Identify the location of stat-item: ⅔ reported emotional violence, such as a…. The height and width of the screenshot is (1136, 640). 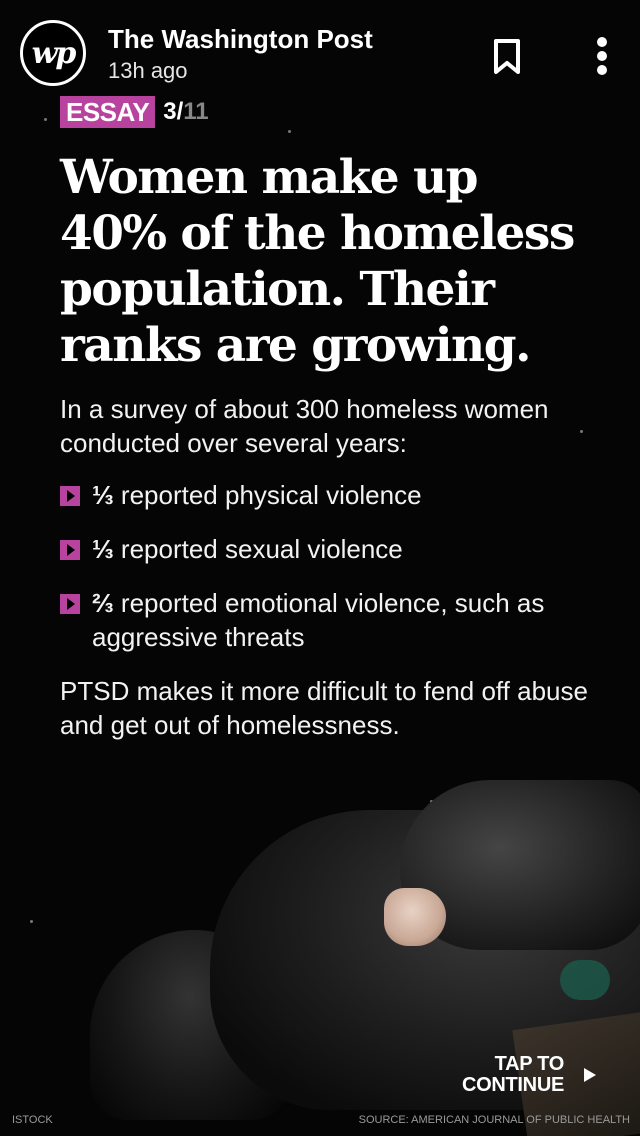
(340, 620).